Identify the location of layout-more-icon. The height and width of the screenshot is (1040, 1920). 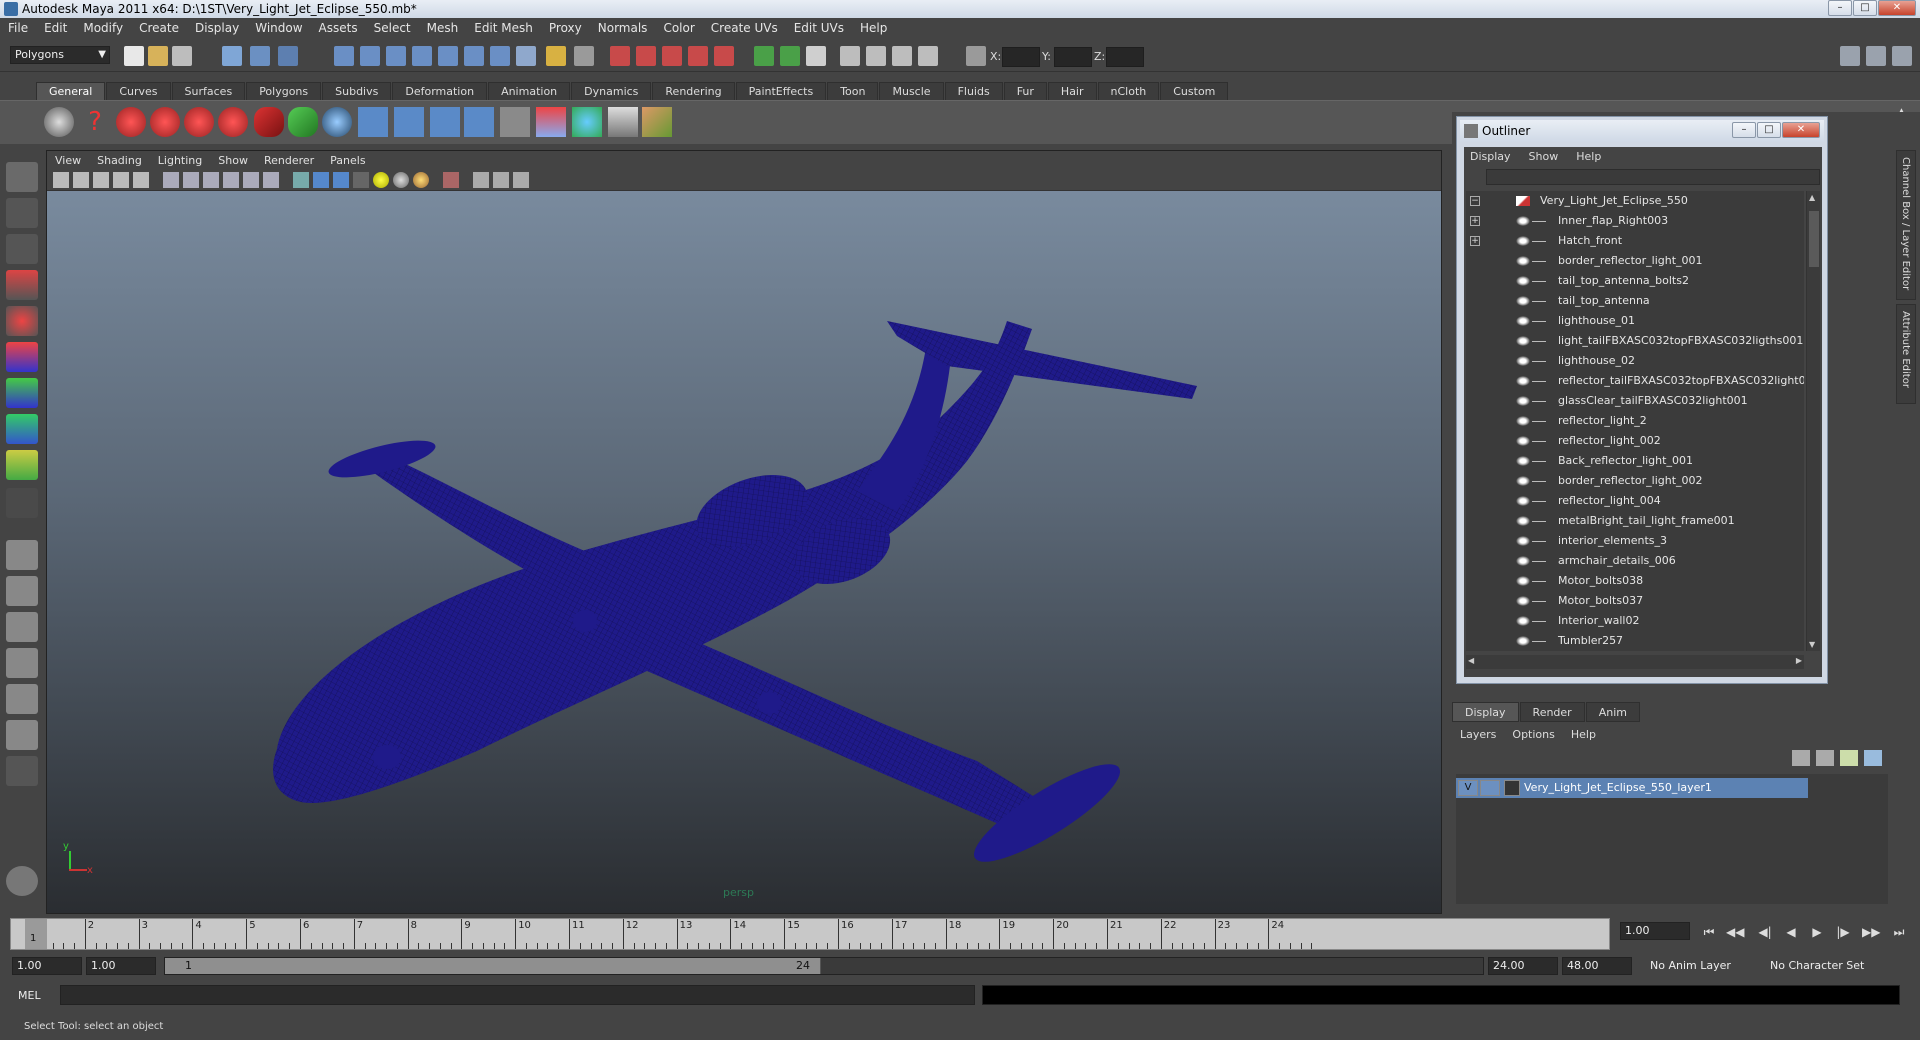
(22, 771).